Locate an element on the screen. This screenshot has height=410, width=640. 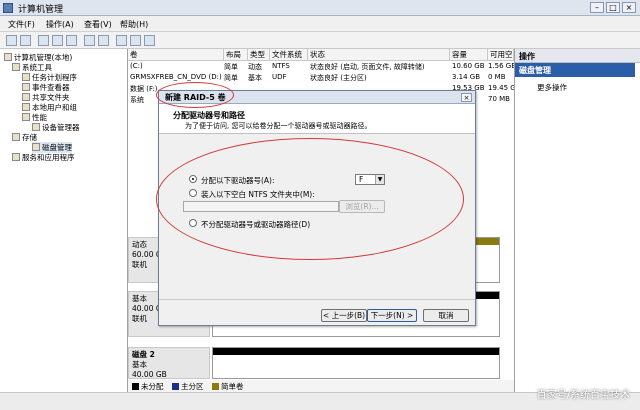
close-icon: × is located at coordinates (629, 7).